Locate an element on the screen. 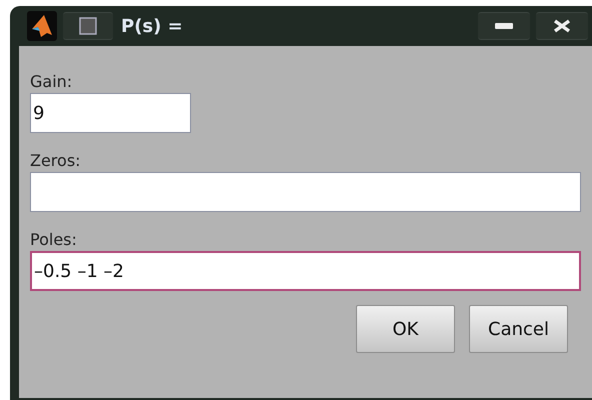  cancel-button: Cancel is located at coordinates (518, 329).